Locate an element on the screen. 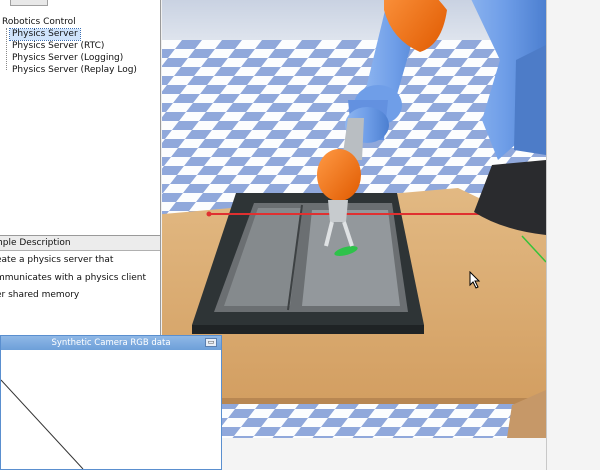 The height and width of the screenshot is (470, 600). camera-rgb-canvas is located at coordinates (111, 409).